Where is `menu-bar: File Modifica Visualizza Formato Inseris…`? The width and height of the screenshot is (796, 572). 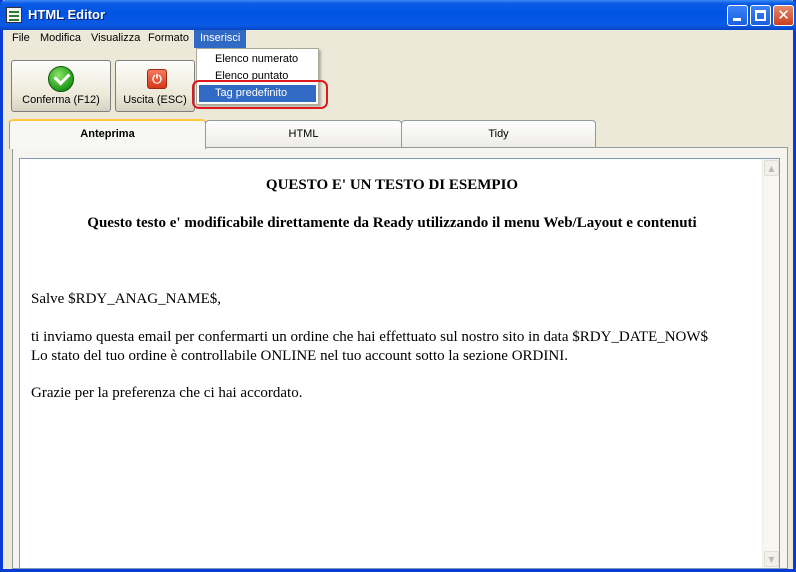 menu-bar: File Modifica Visualizza Formato Inseris… is located at coordinates (398, 39).